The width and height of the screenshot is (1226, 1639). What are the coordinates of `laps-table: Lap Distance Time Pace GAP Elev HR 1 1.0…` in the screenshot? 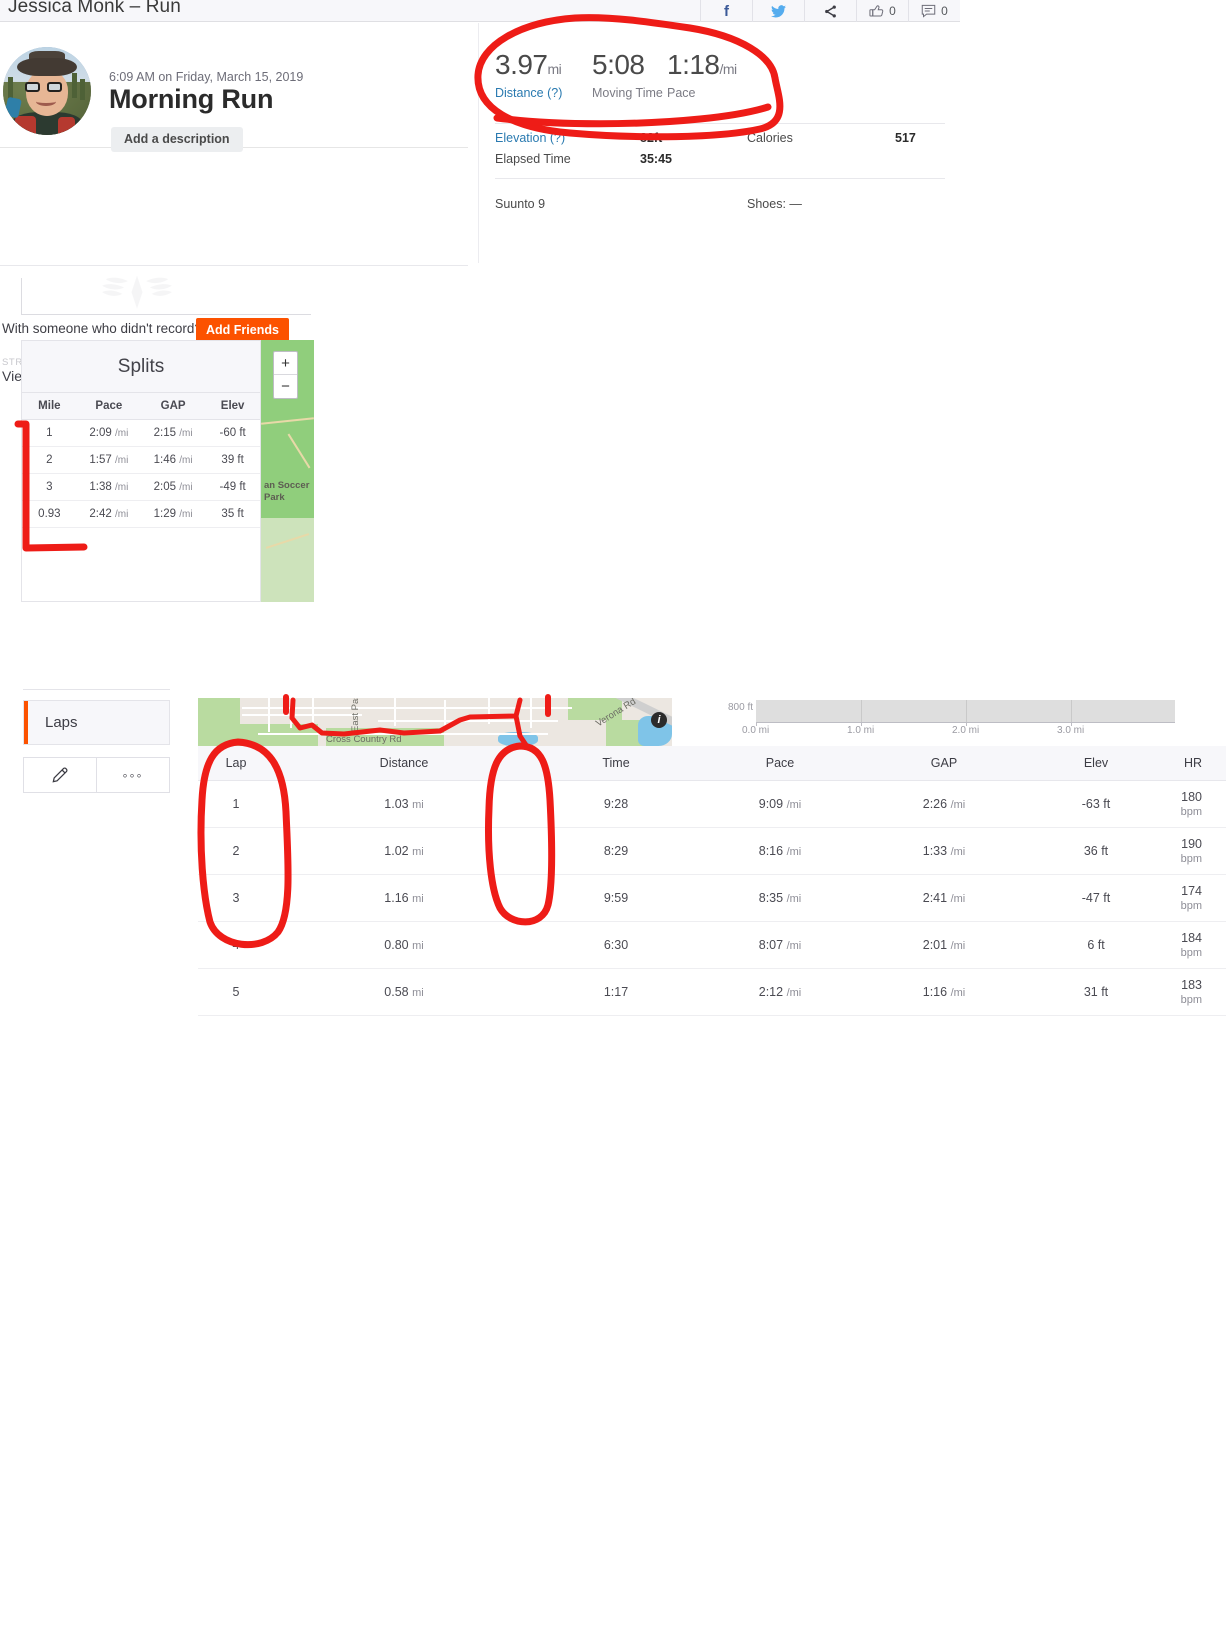 It's located at (712, 881).